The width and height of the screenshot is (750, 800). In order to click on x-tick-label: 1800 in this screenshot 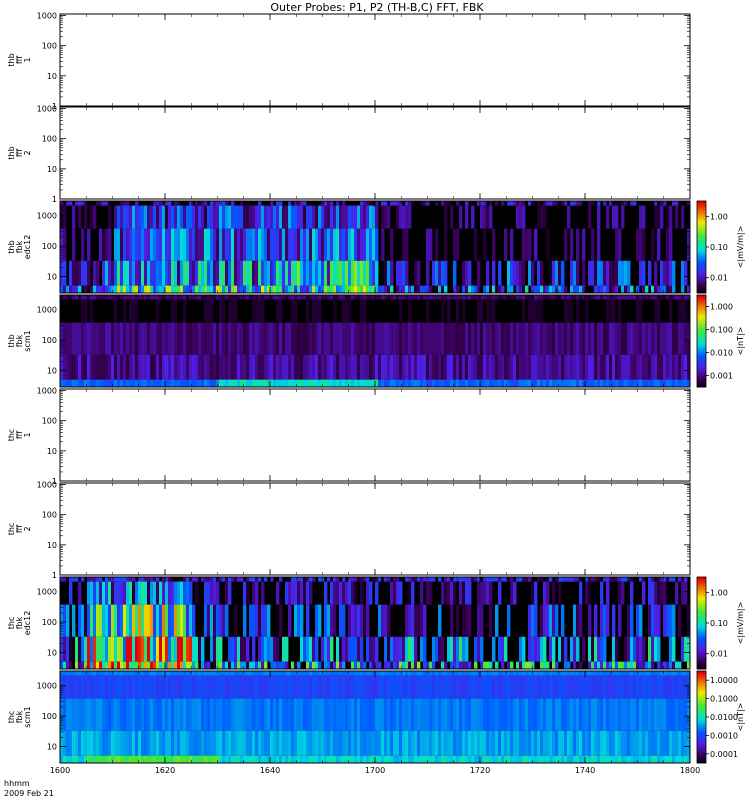, I will do `click(690, 770)`.